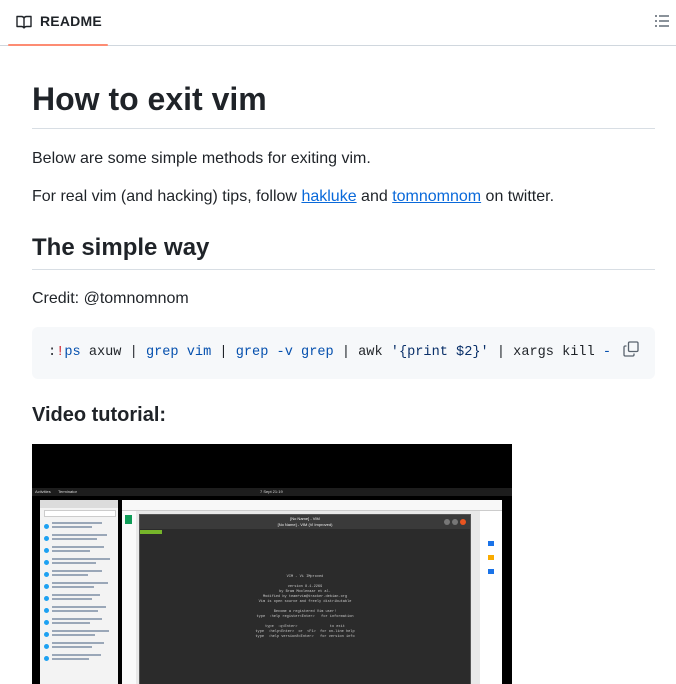 The width and height of the screenshot is (676, 684). I want to click on activities-label: Activities, so click(43, 491).